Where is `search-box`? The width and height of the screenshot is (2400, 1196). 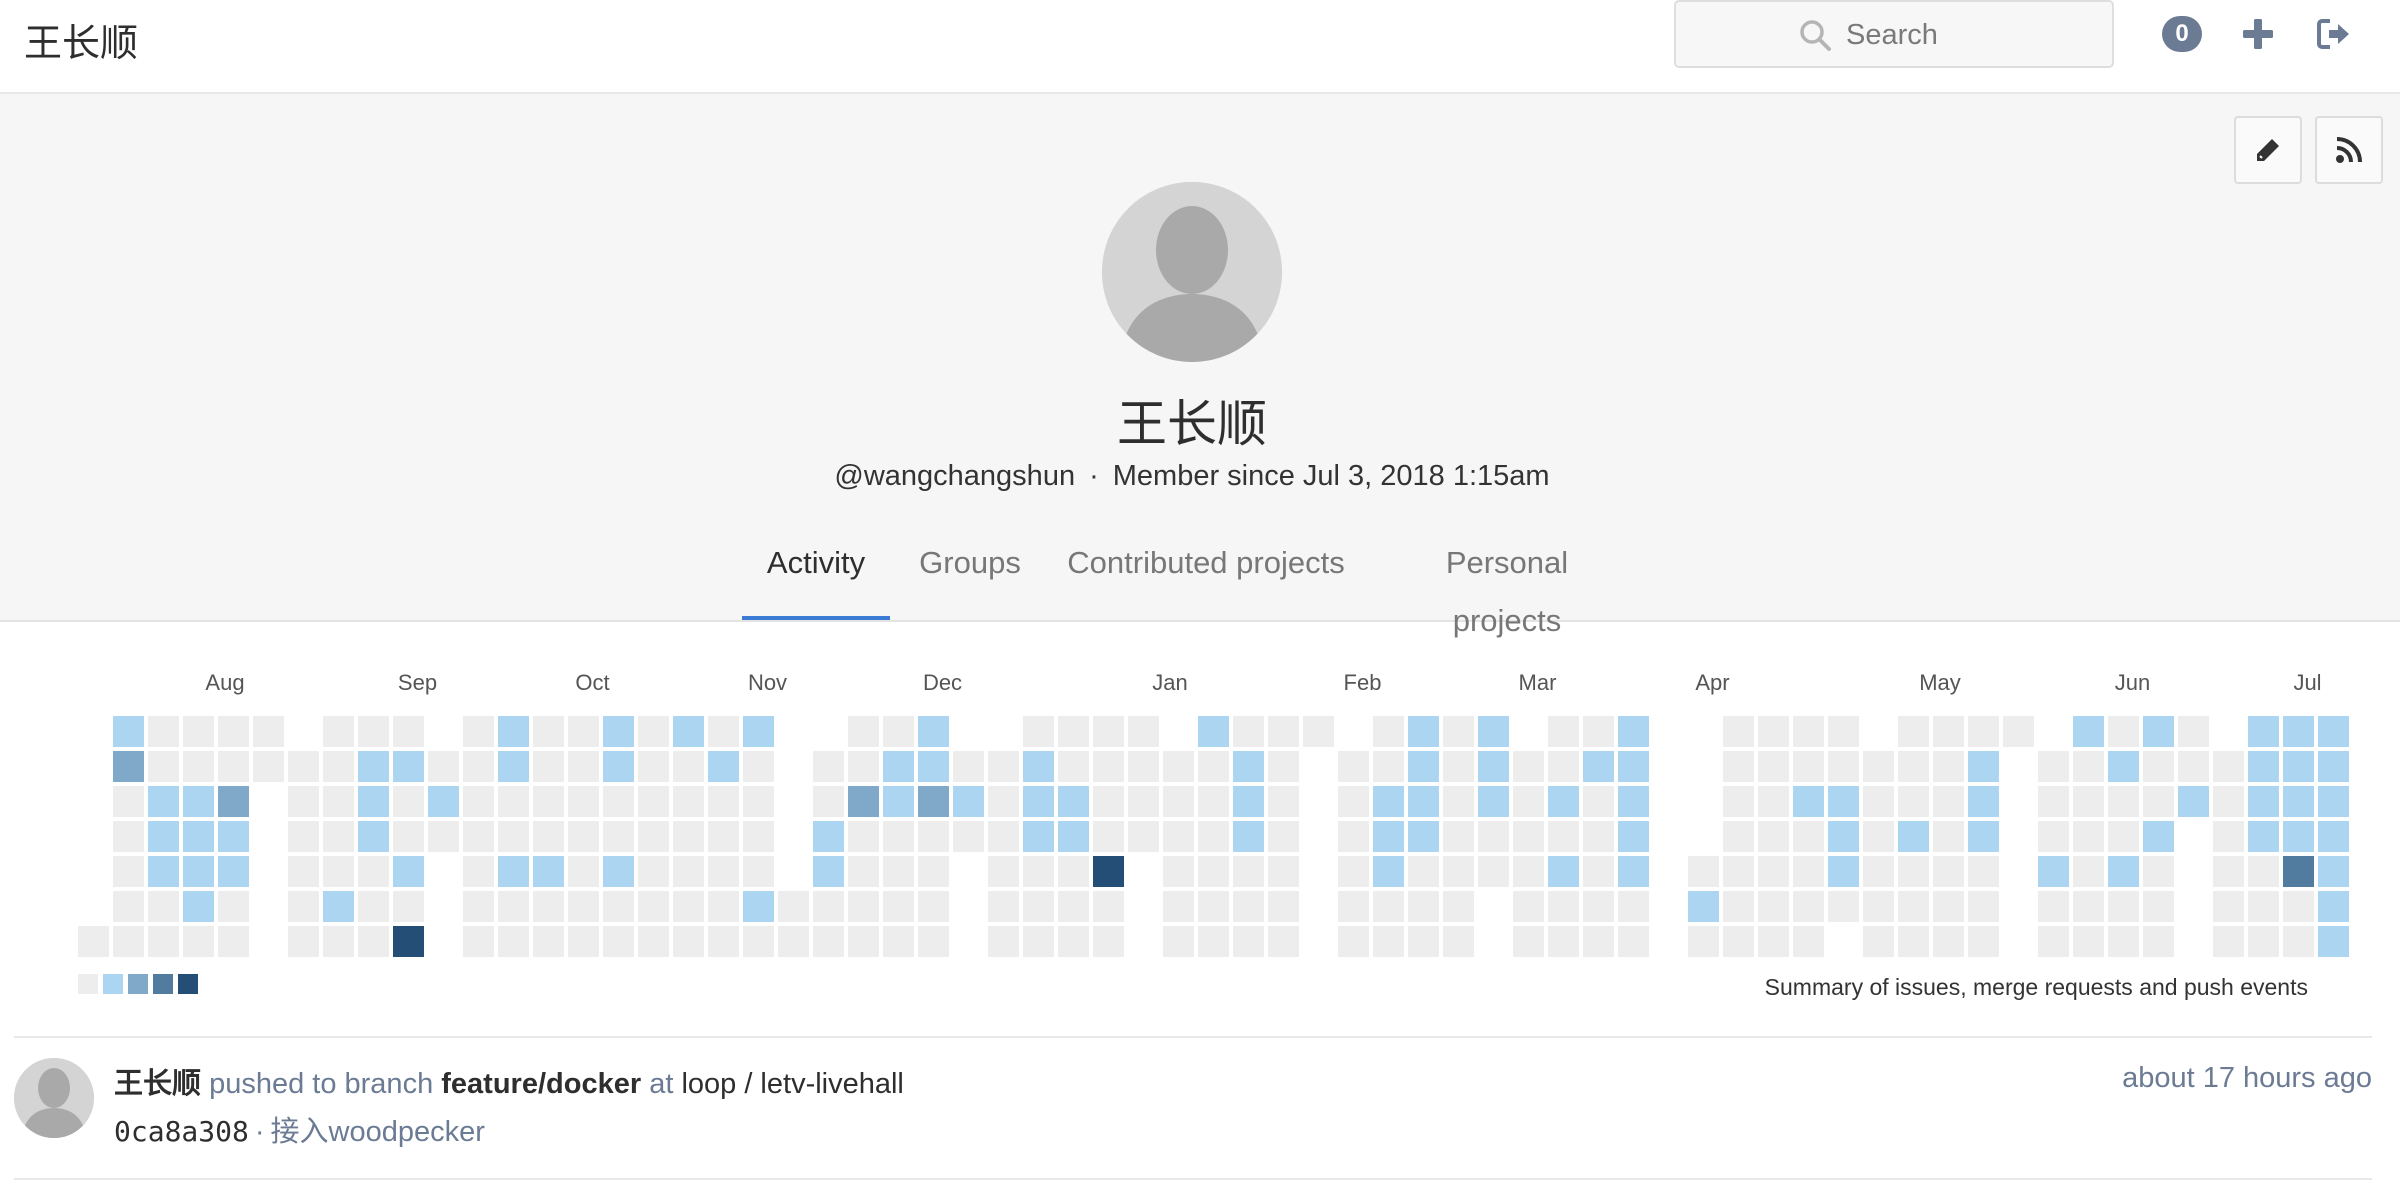
search-box is located at coordinates (1894, 34).